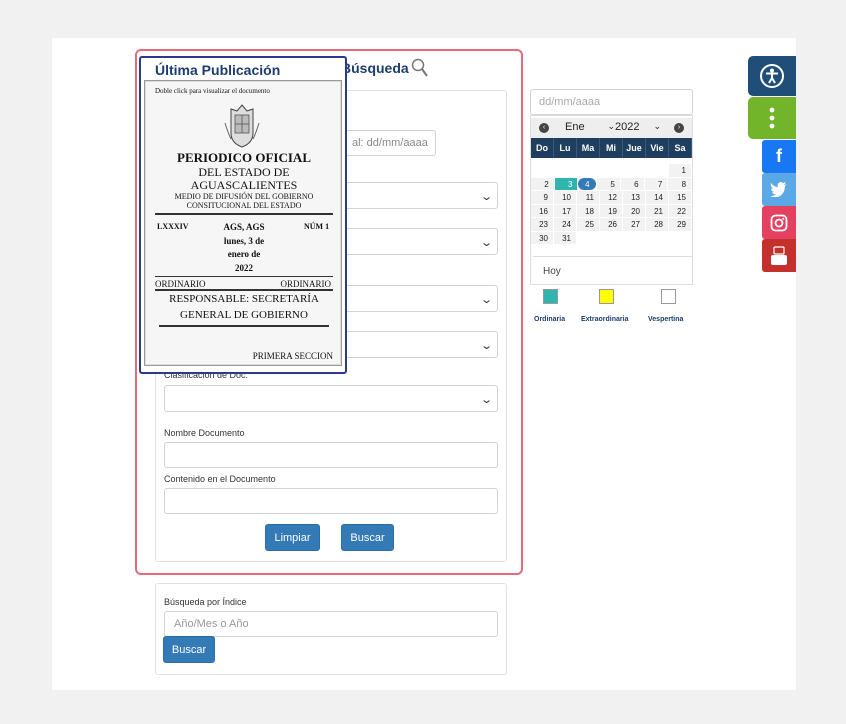 This screenshot has width=846, height=724. What do you see at coordinates (680, 148) in the screenshot?
I see `day-of-week-label: Sa` at bounding box center [680, 148].